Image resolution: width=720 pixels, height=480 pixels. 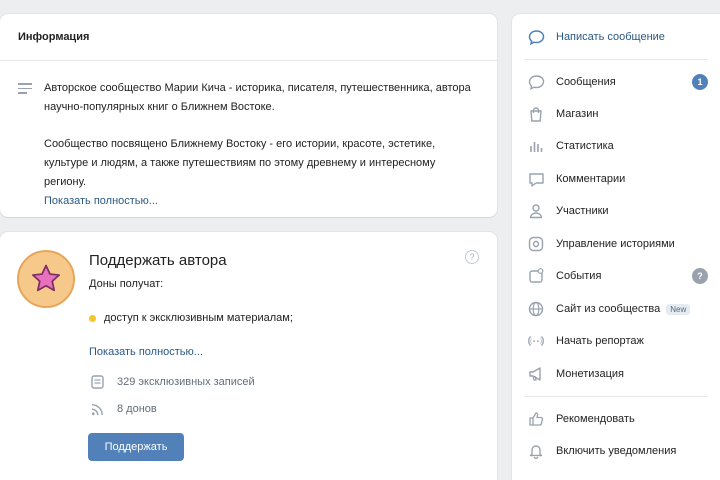 I want to click on bullet-dot-icon, so click(x=92, y=318).